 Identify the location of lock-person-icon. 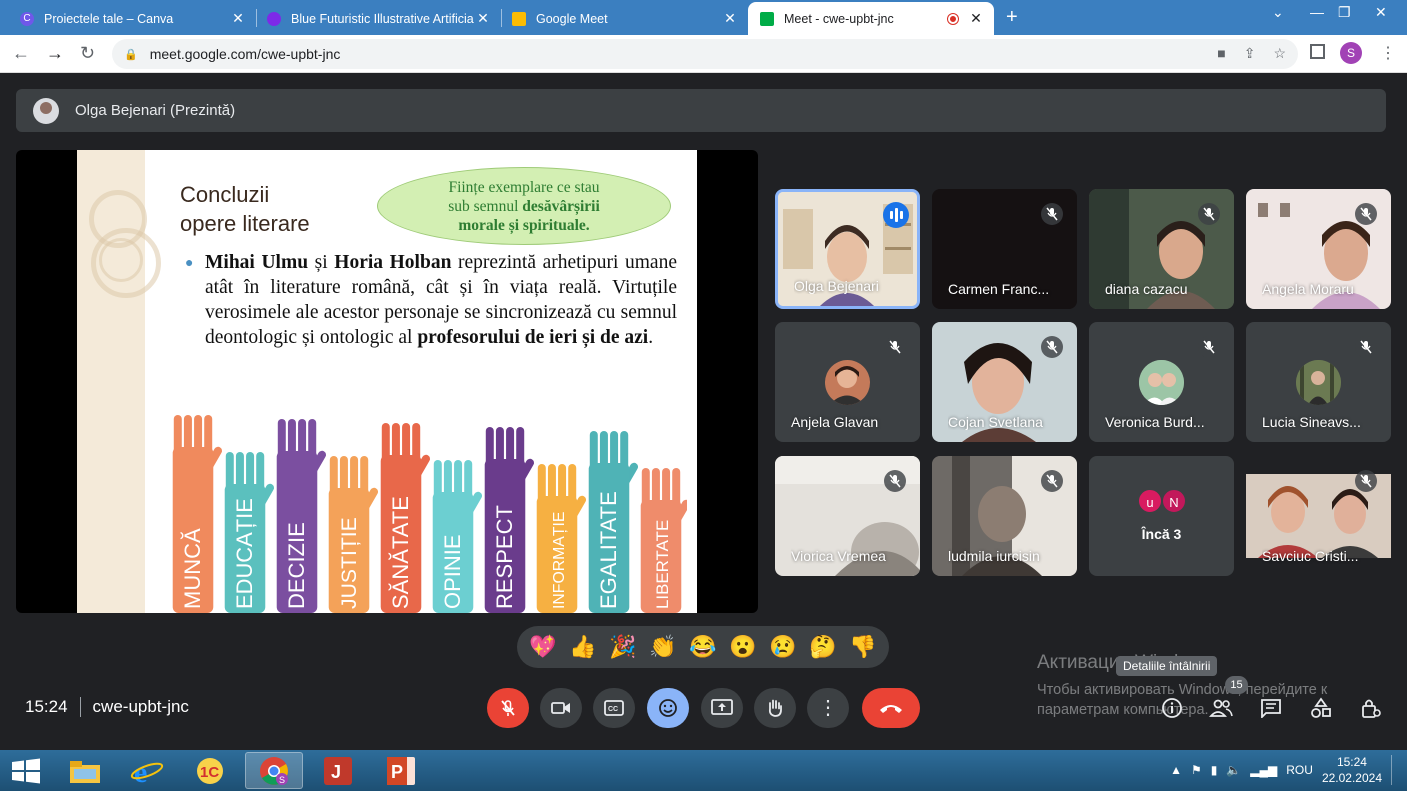
(1371, 708).